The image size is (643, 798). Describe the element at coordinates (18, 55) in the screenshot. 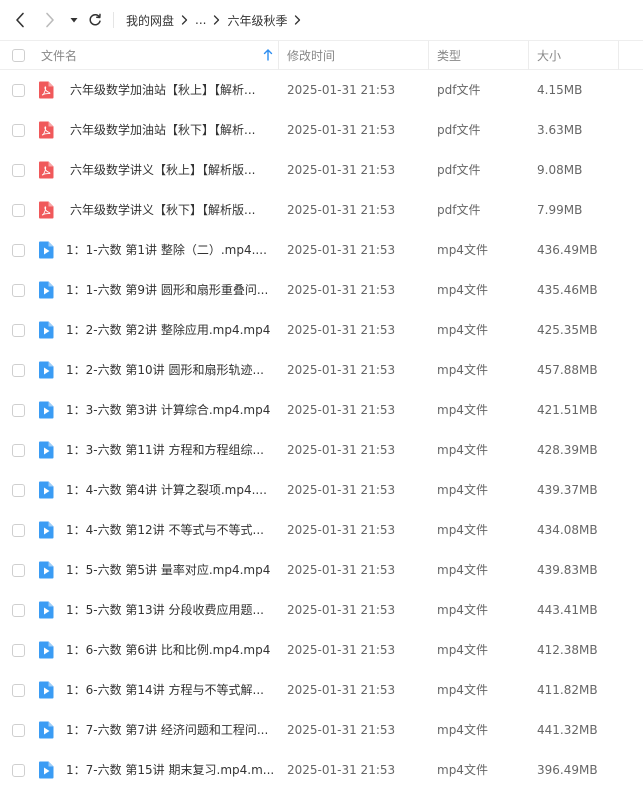

I see `select-all-checkbox` at that location.